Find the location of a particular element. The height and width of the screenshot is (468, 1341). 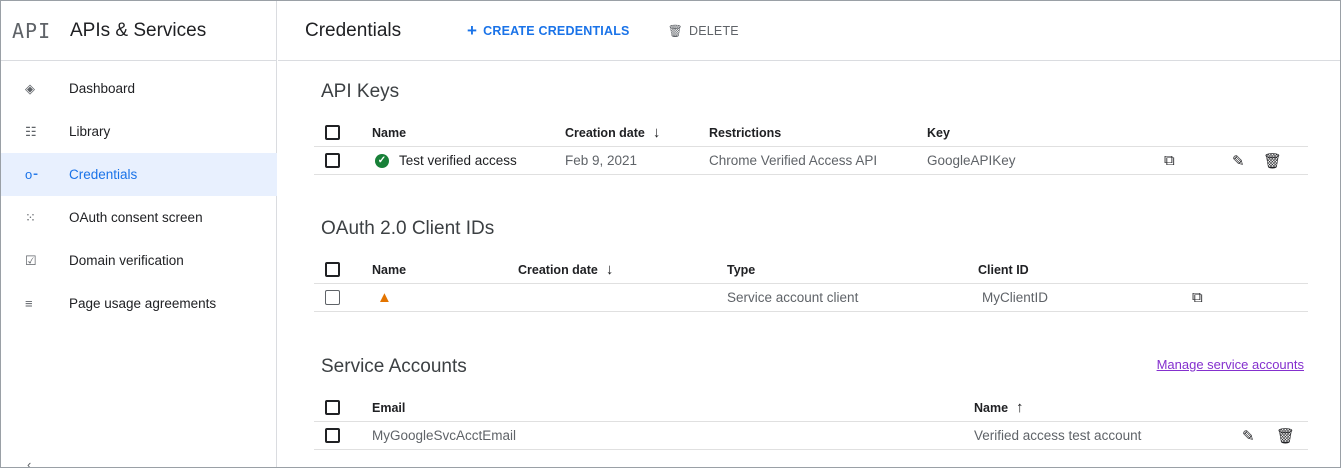

collapse-icon: ‹ is located at coordinates (29, 462).